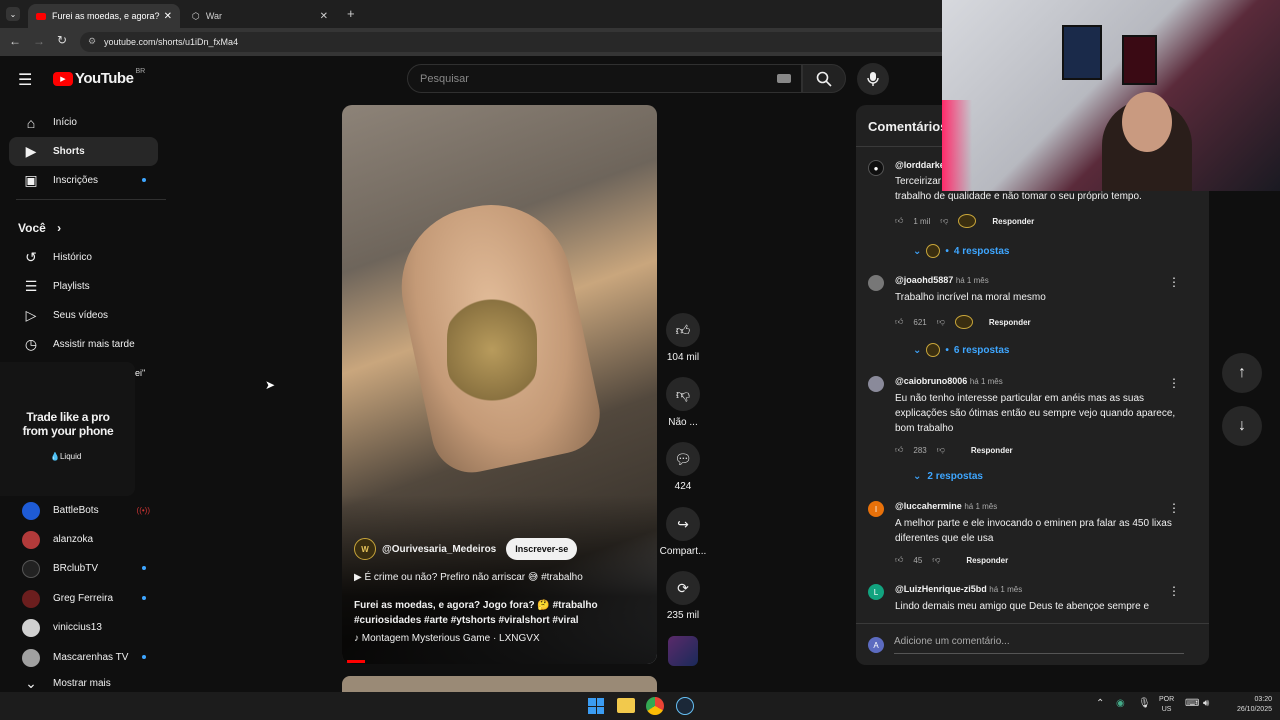 Image resolution: width=1280 pixels, height=720 pixels. I want to click on sidebar-channel: BattleBots ((•)), so click(83, 510).